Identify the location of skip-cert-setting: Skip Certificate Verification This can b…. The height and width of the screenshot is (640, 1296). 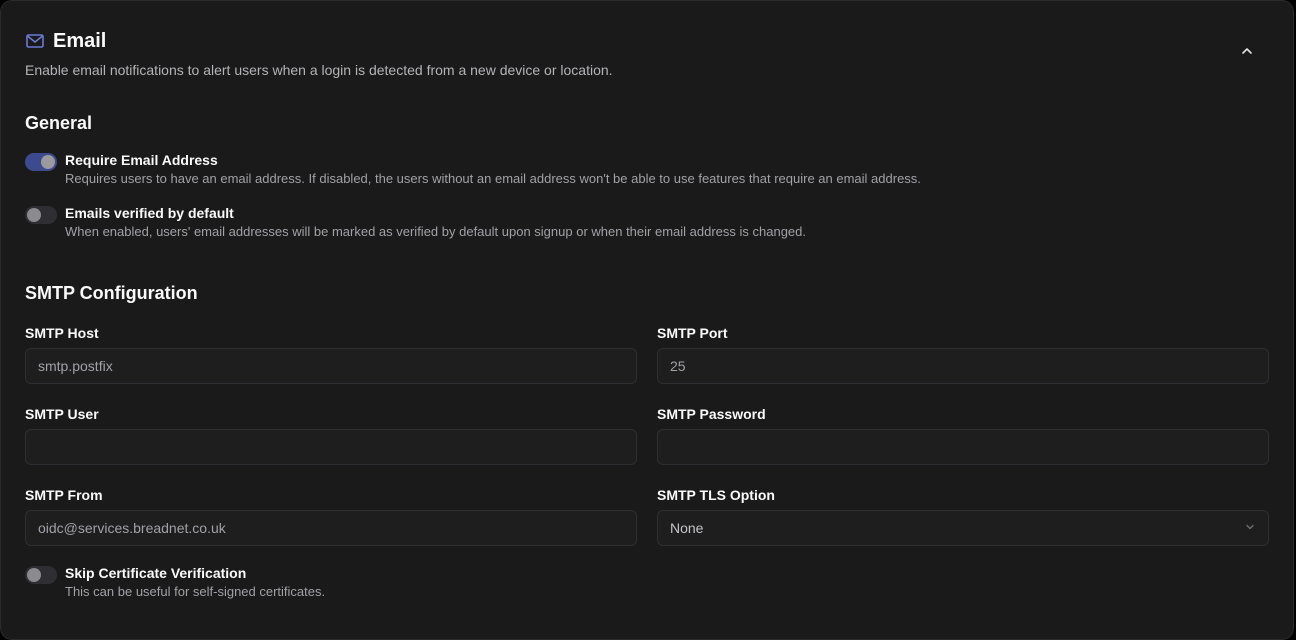
(175, 582).